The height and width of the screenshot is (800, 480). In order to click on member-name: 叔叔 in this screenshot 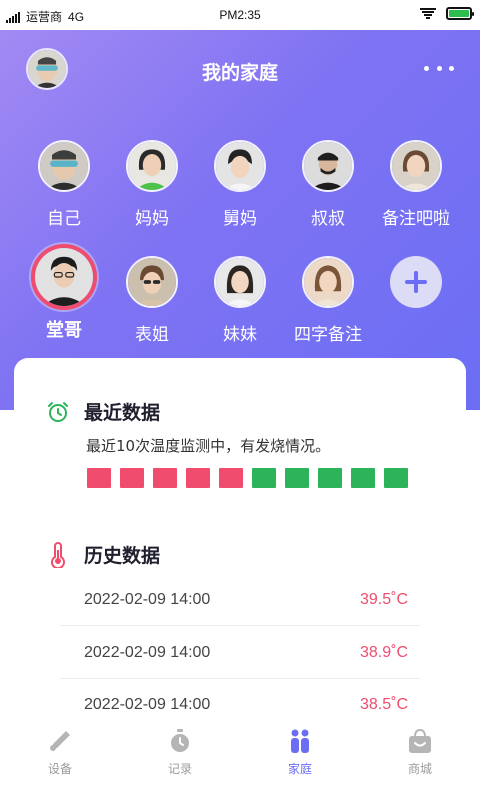, I will do `click(328, 219)`.